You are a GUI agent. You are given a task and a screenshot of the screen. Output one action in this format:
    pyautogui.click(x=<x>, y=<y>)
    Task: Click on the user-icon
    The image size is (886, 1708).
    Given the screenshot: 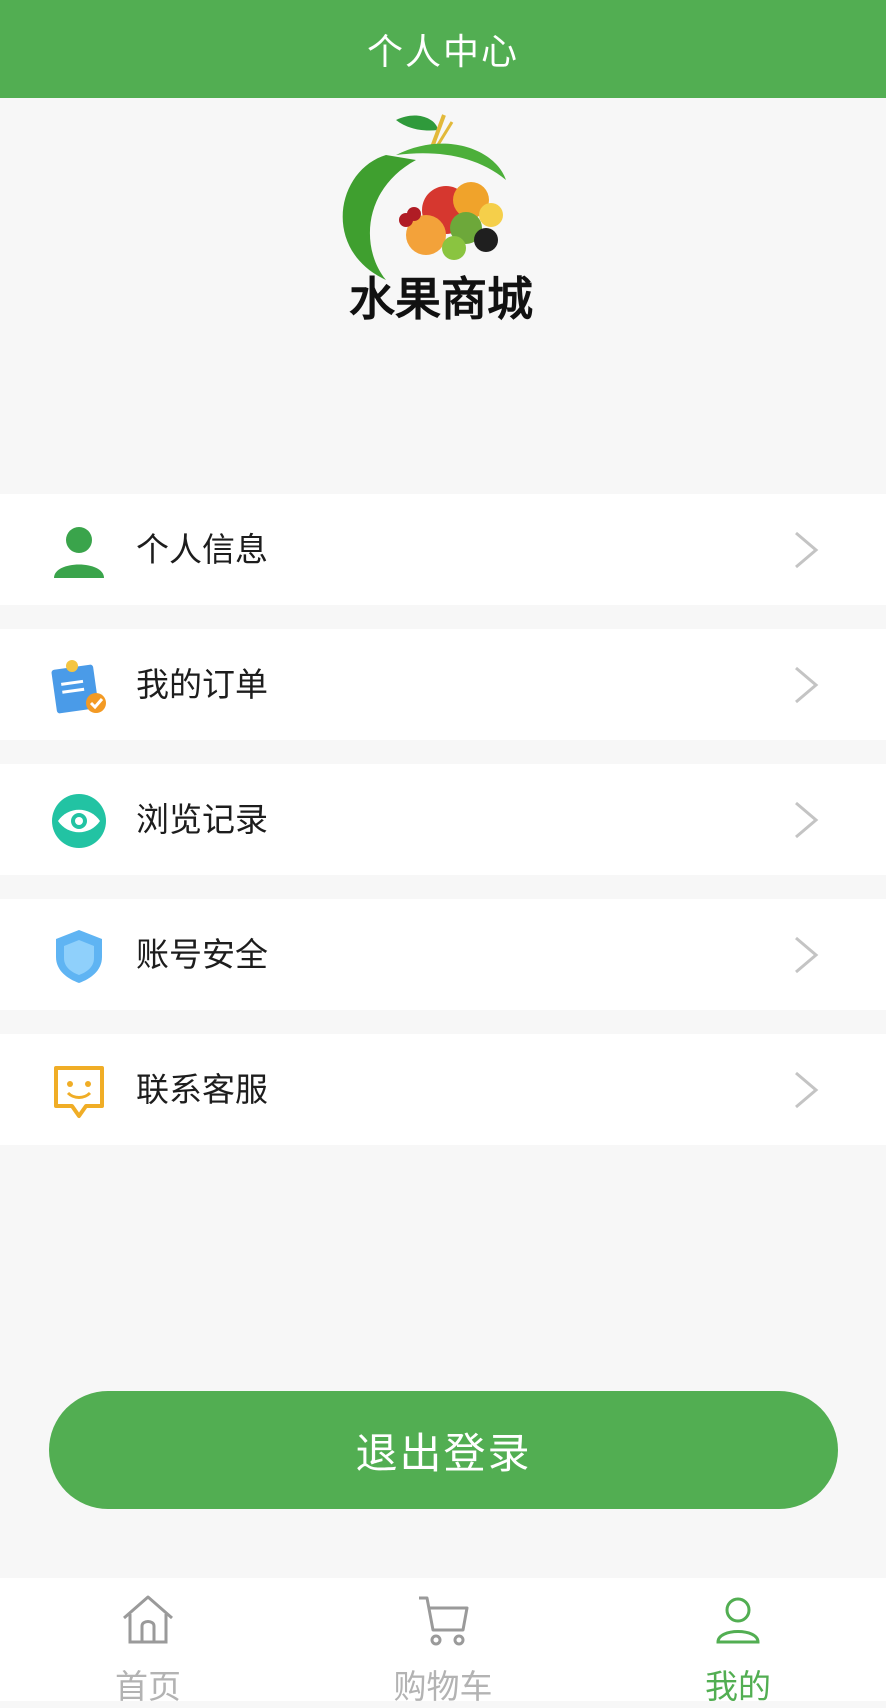 What is the action you would take?
    pyautogui.click(x=79, y=551)
    